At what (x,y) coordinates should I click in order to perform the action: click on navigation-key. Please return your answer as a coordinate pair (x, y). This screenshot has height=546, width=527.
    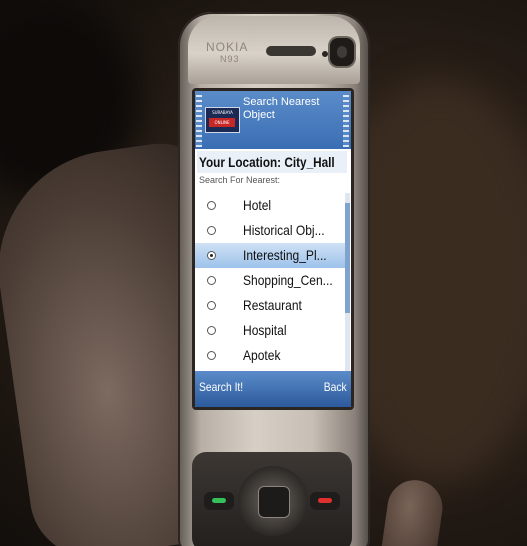
    Looking at the image, I should click on (273, 501).